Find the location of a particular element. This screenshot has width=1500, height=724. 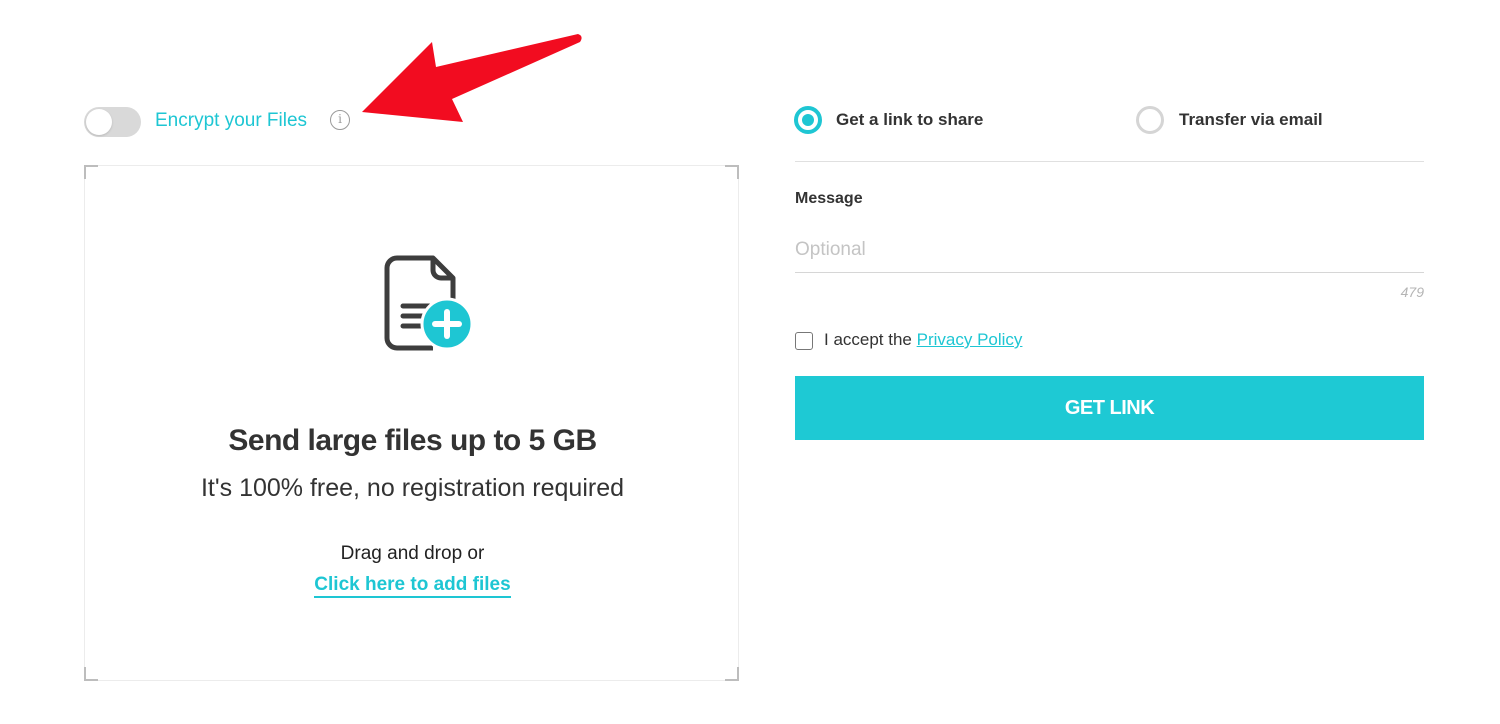

accept-text: I accept the Privacy Policy is located at coordinates (923, 340).